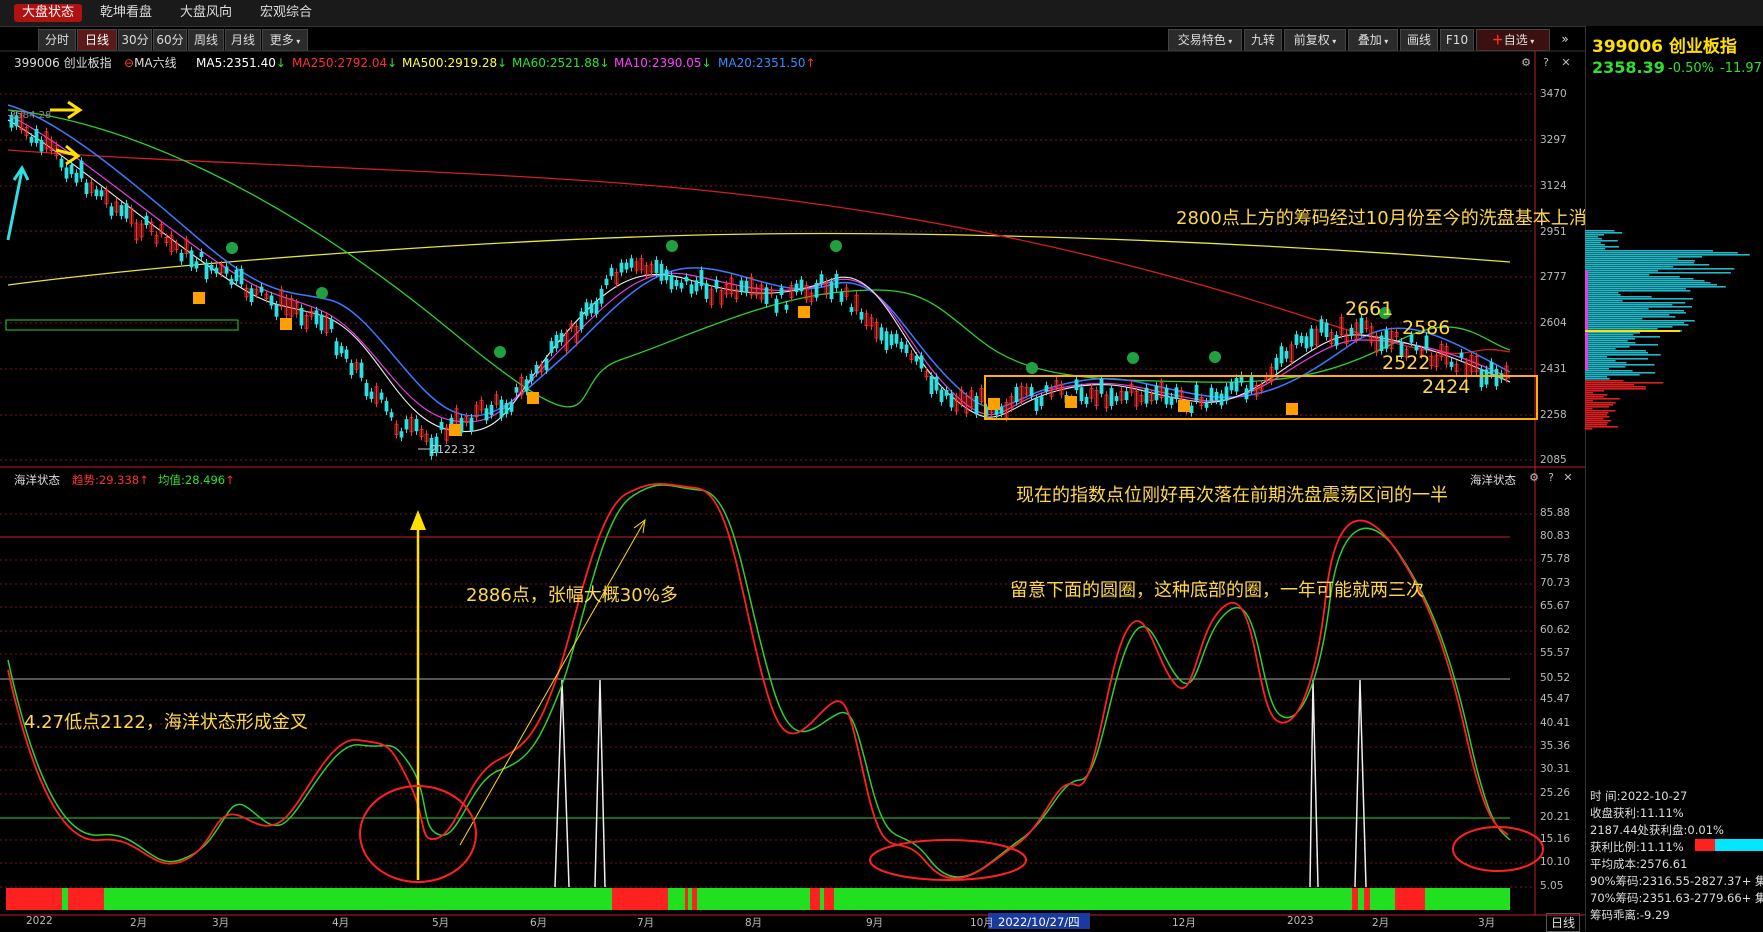 This screenshot has width=1763, height=932. Describe the element at coordinates (1553, 415) in the screenshot. I see `price-tick: 2258` at that location.